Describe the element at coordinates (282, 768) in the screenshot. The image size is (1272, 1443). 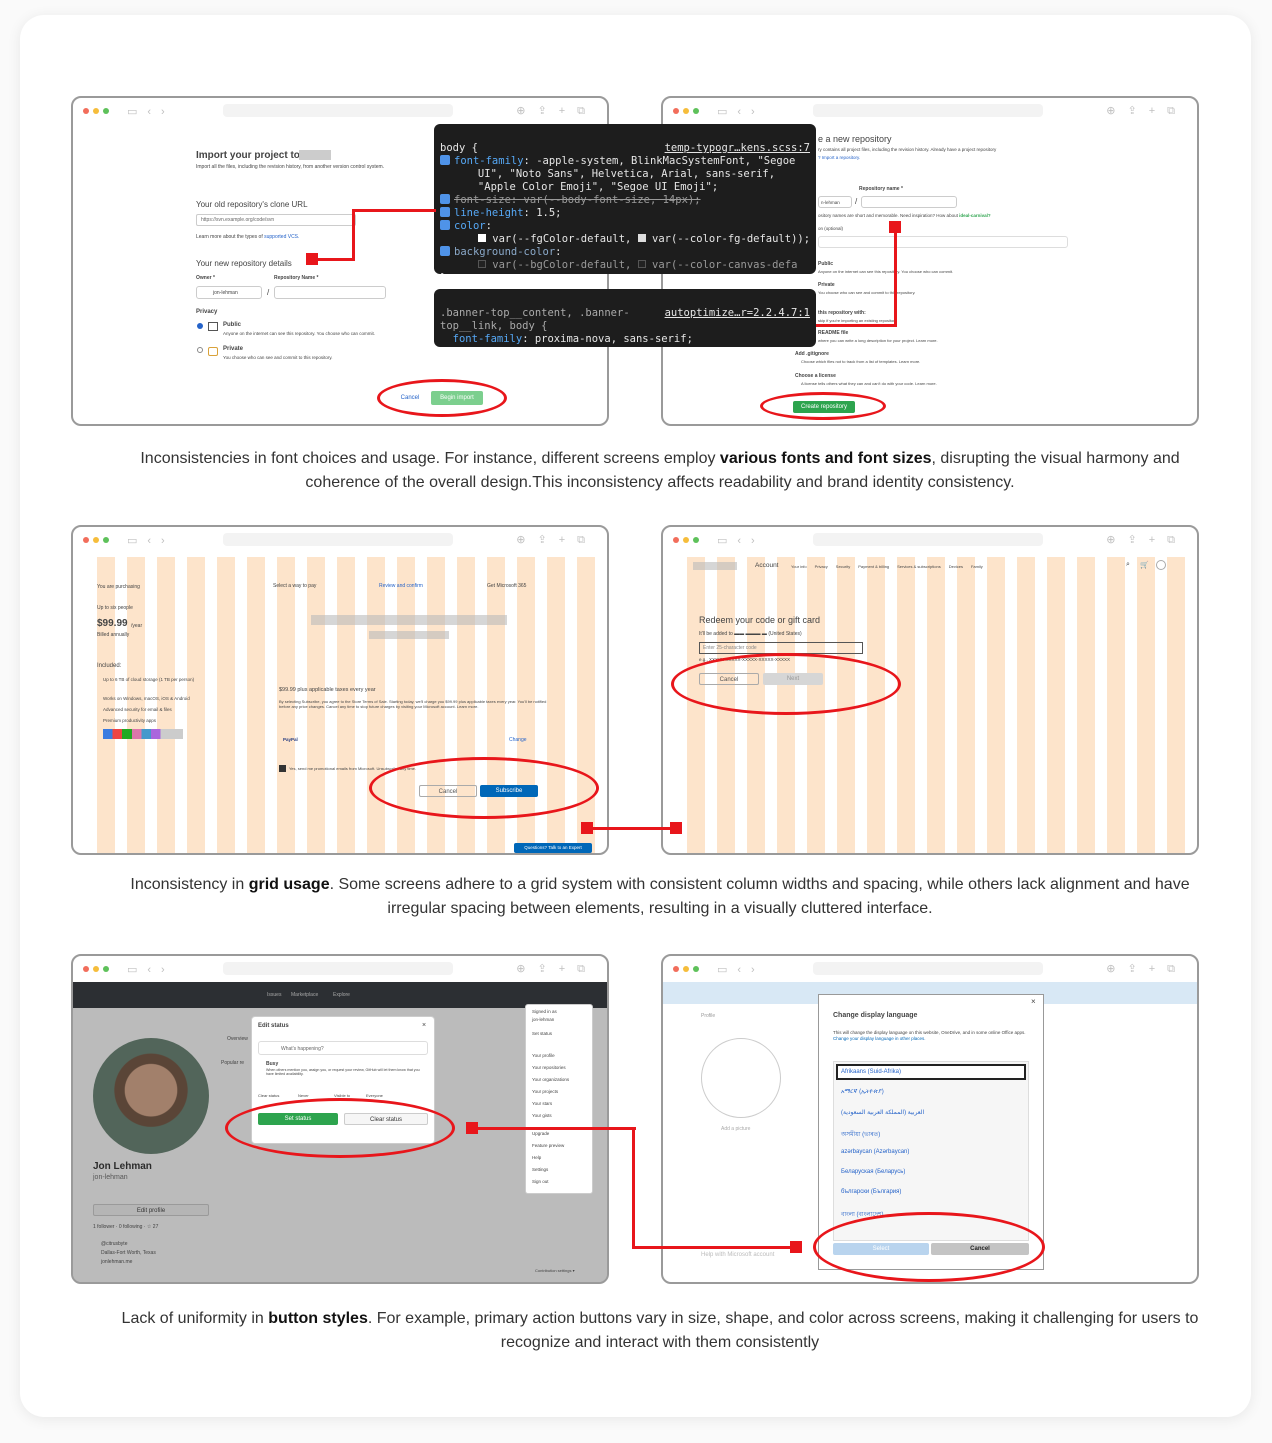
I see `promo-checkbox` at that location.